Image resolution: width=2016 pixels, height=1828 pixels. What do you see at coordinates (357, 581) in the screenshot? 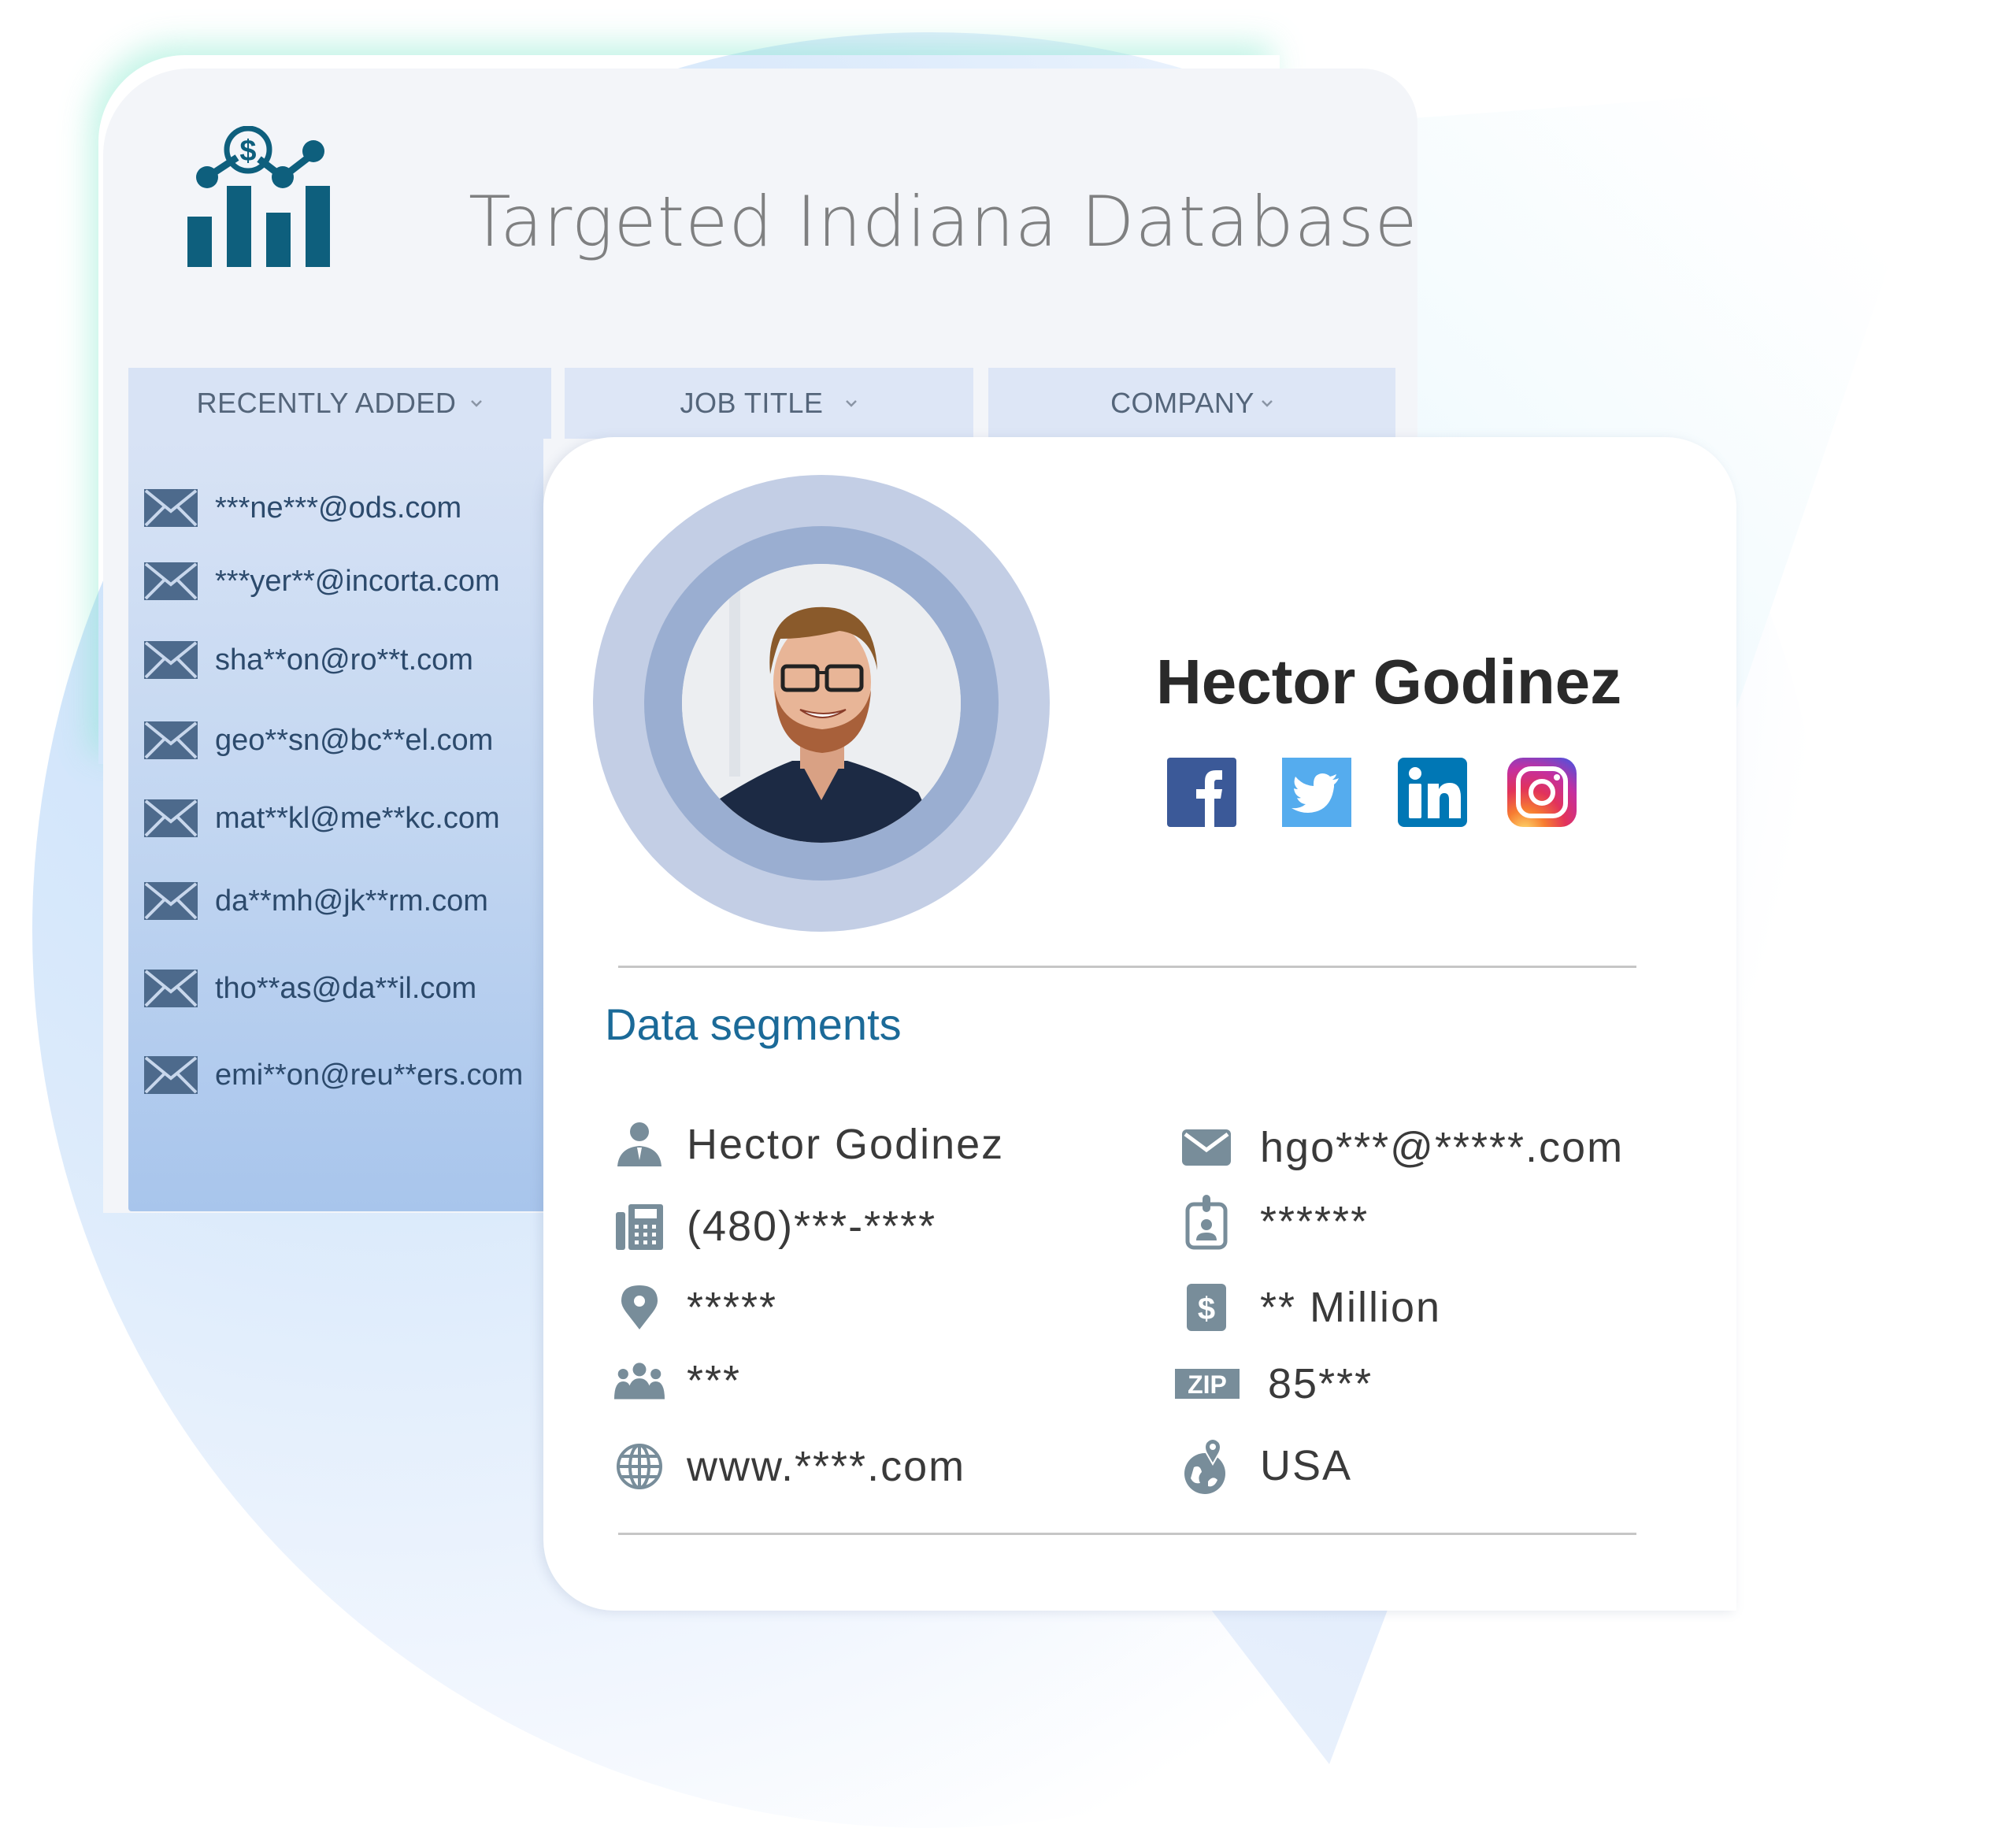
I see `email-address: ***yer**@incorta.com` at bounding box center [357, 581].